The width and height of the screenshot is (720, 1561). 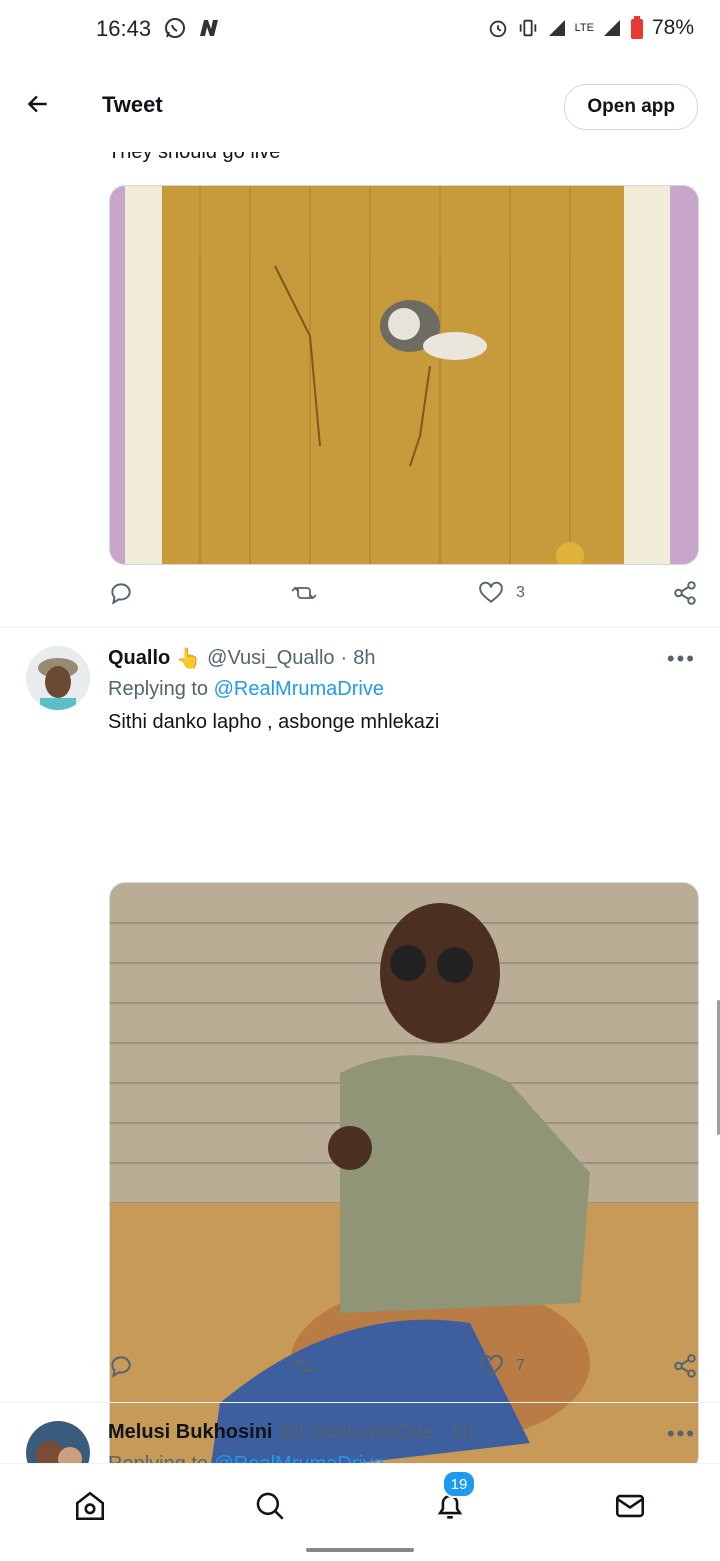 I want to click on arrow-left-icon, so click(x=37, y=104).